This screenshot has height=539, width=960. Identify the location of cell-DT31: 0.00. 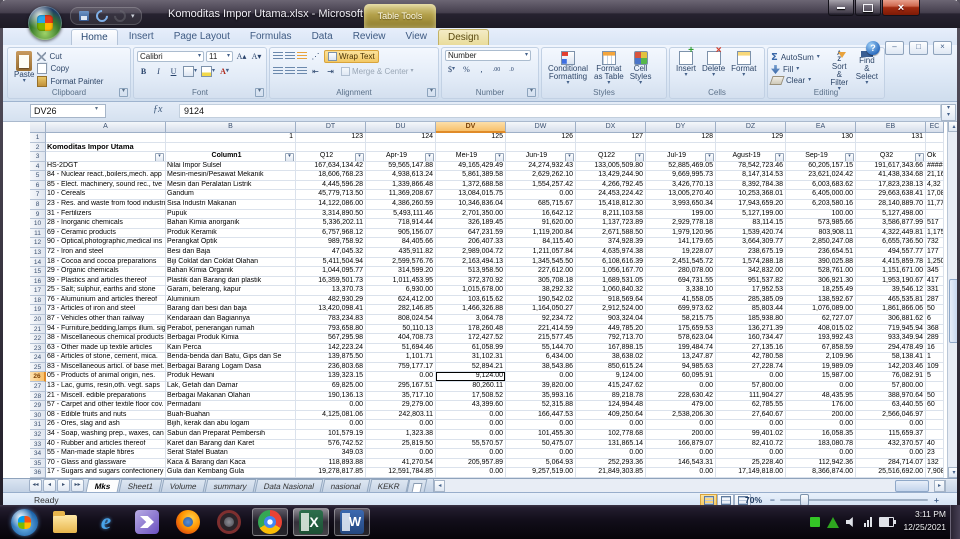
(331, 425).